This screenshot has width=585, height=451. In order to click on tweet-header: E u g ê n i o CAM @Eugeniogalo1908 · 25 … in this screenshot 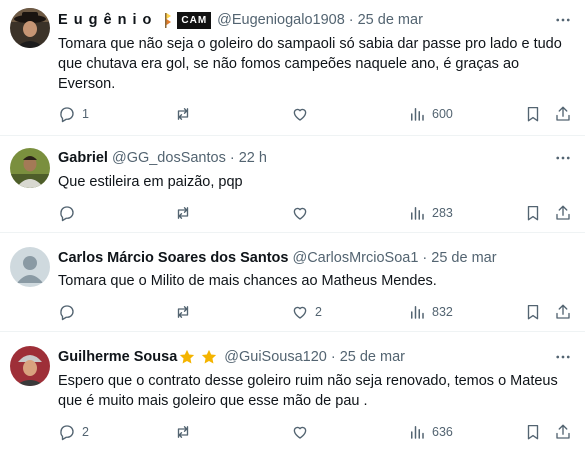, I will do `click(306, 20)`.